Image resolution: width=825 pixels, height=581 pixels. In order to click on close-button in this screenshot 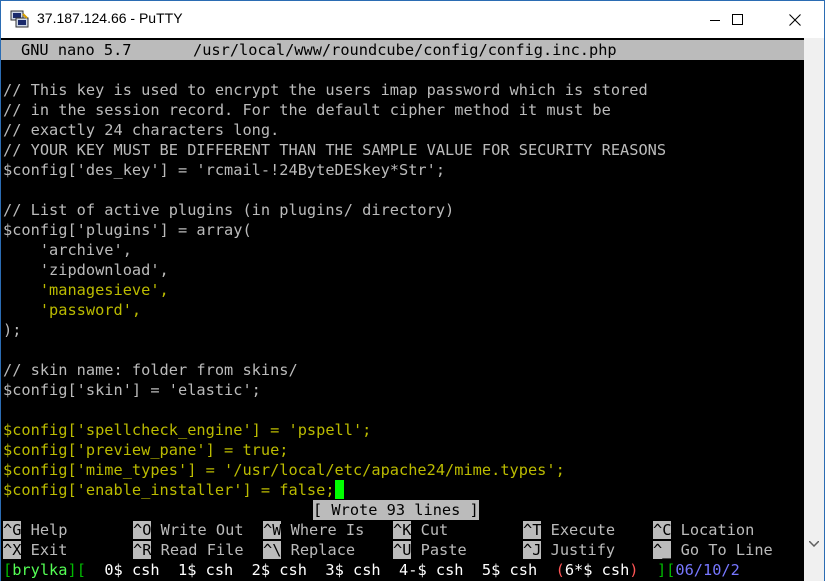, I will do `click(795, 19)`.